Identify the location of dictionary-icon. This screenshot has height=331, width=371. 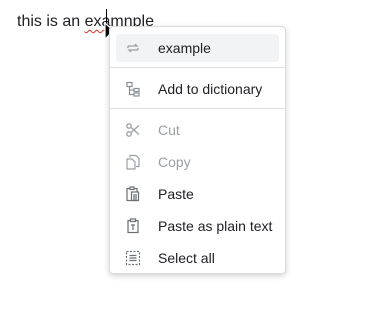
(133, 89).